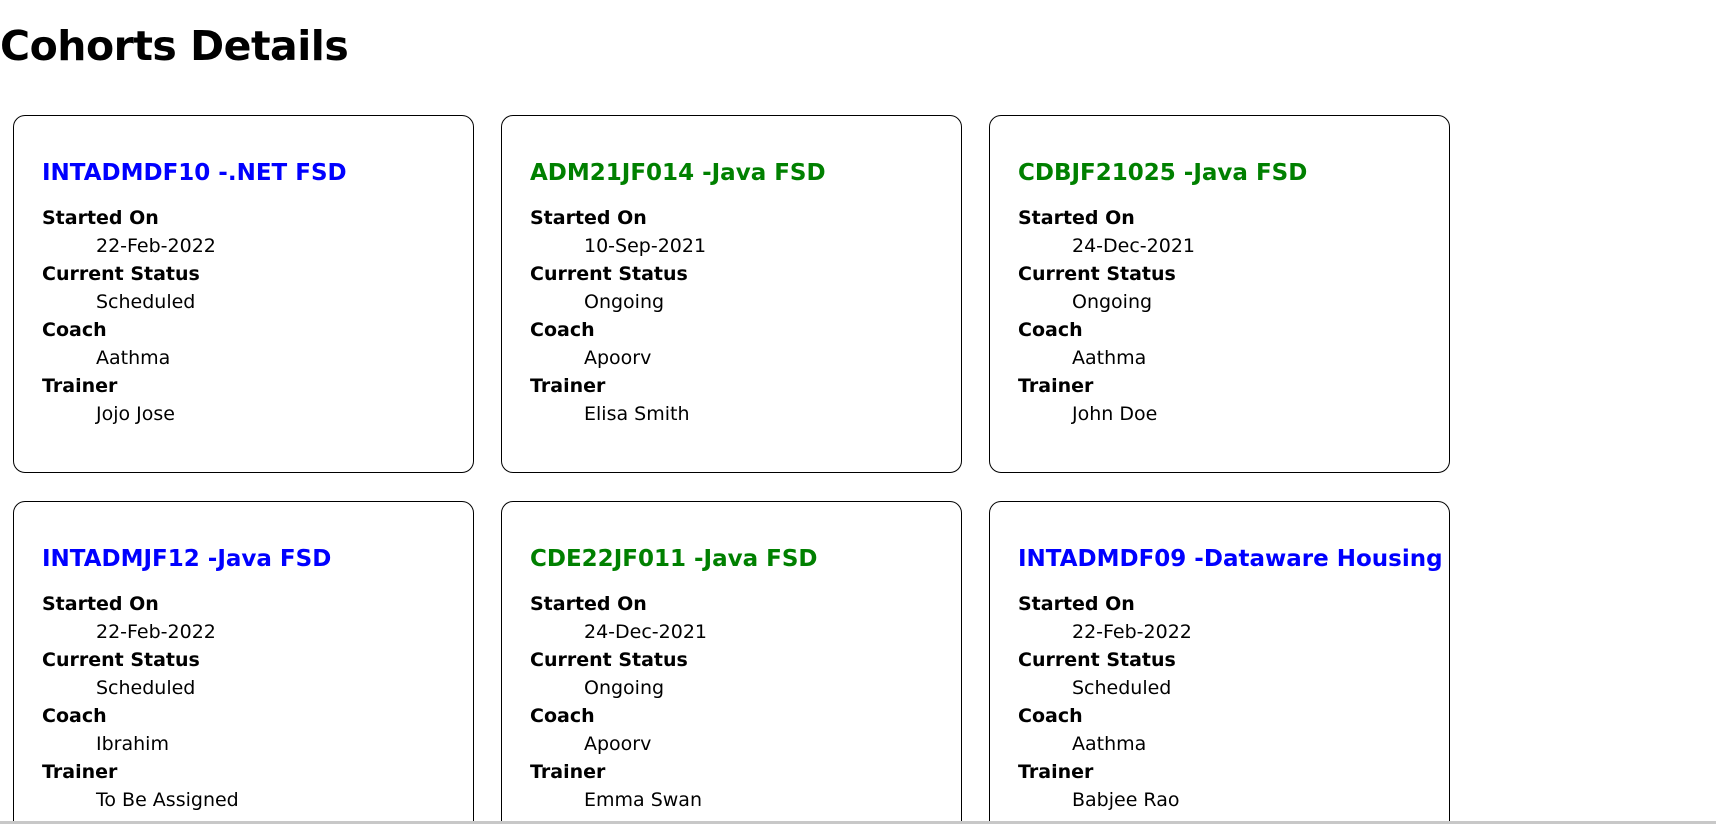 This screenshot has height=824, width=1716. I want to click on cohort-title: CDBJF21025 -Java FSD, so click(1163, 173).